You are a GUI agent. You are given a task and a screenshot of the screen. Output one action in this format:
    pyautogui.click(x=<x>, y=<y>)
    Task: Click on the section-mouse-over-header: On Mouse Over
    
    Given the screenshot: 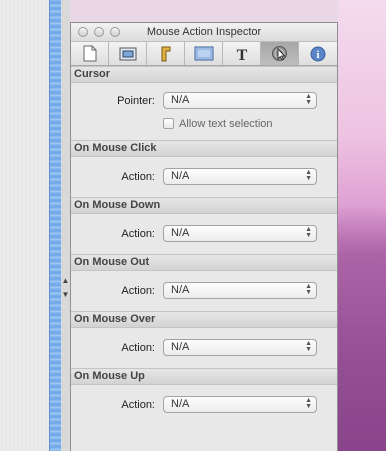 What is the action you would take?
    pyautogui.click(x=204, y=319)
    